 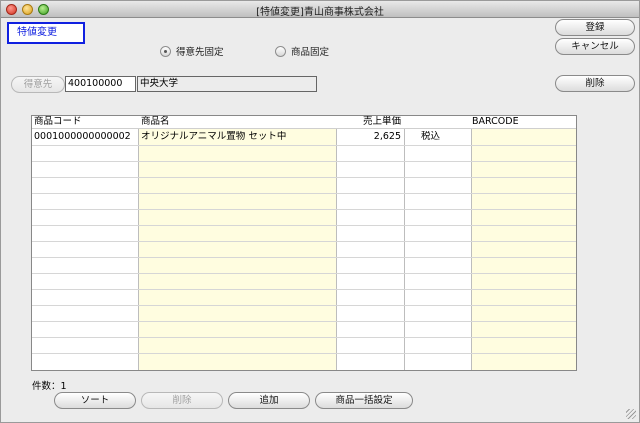 I want to click on cell-unit-price: 2,625, so click(x=369, y=137).